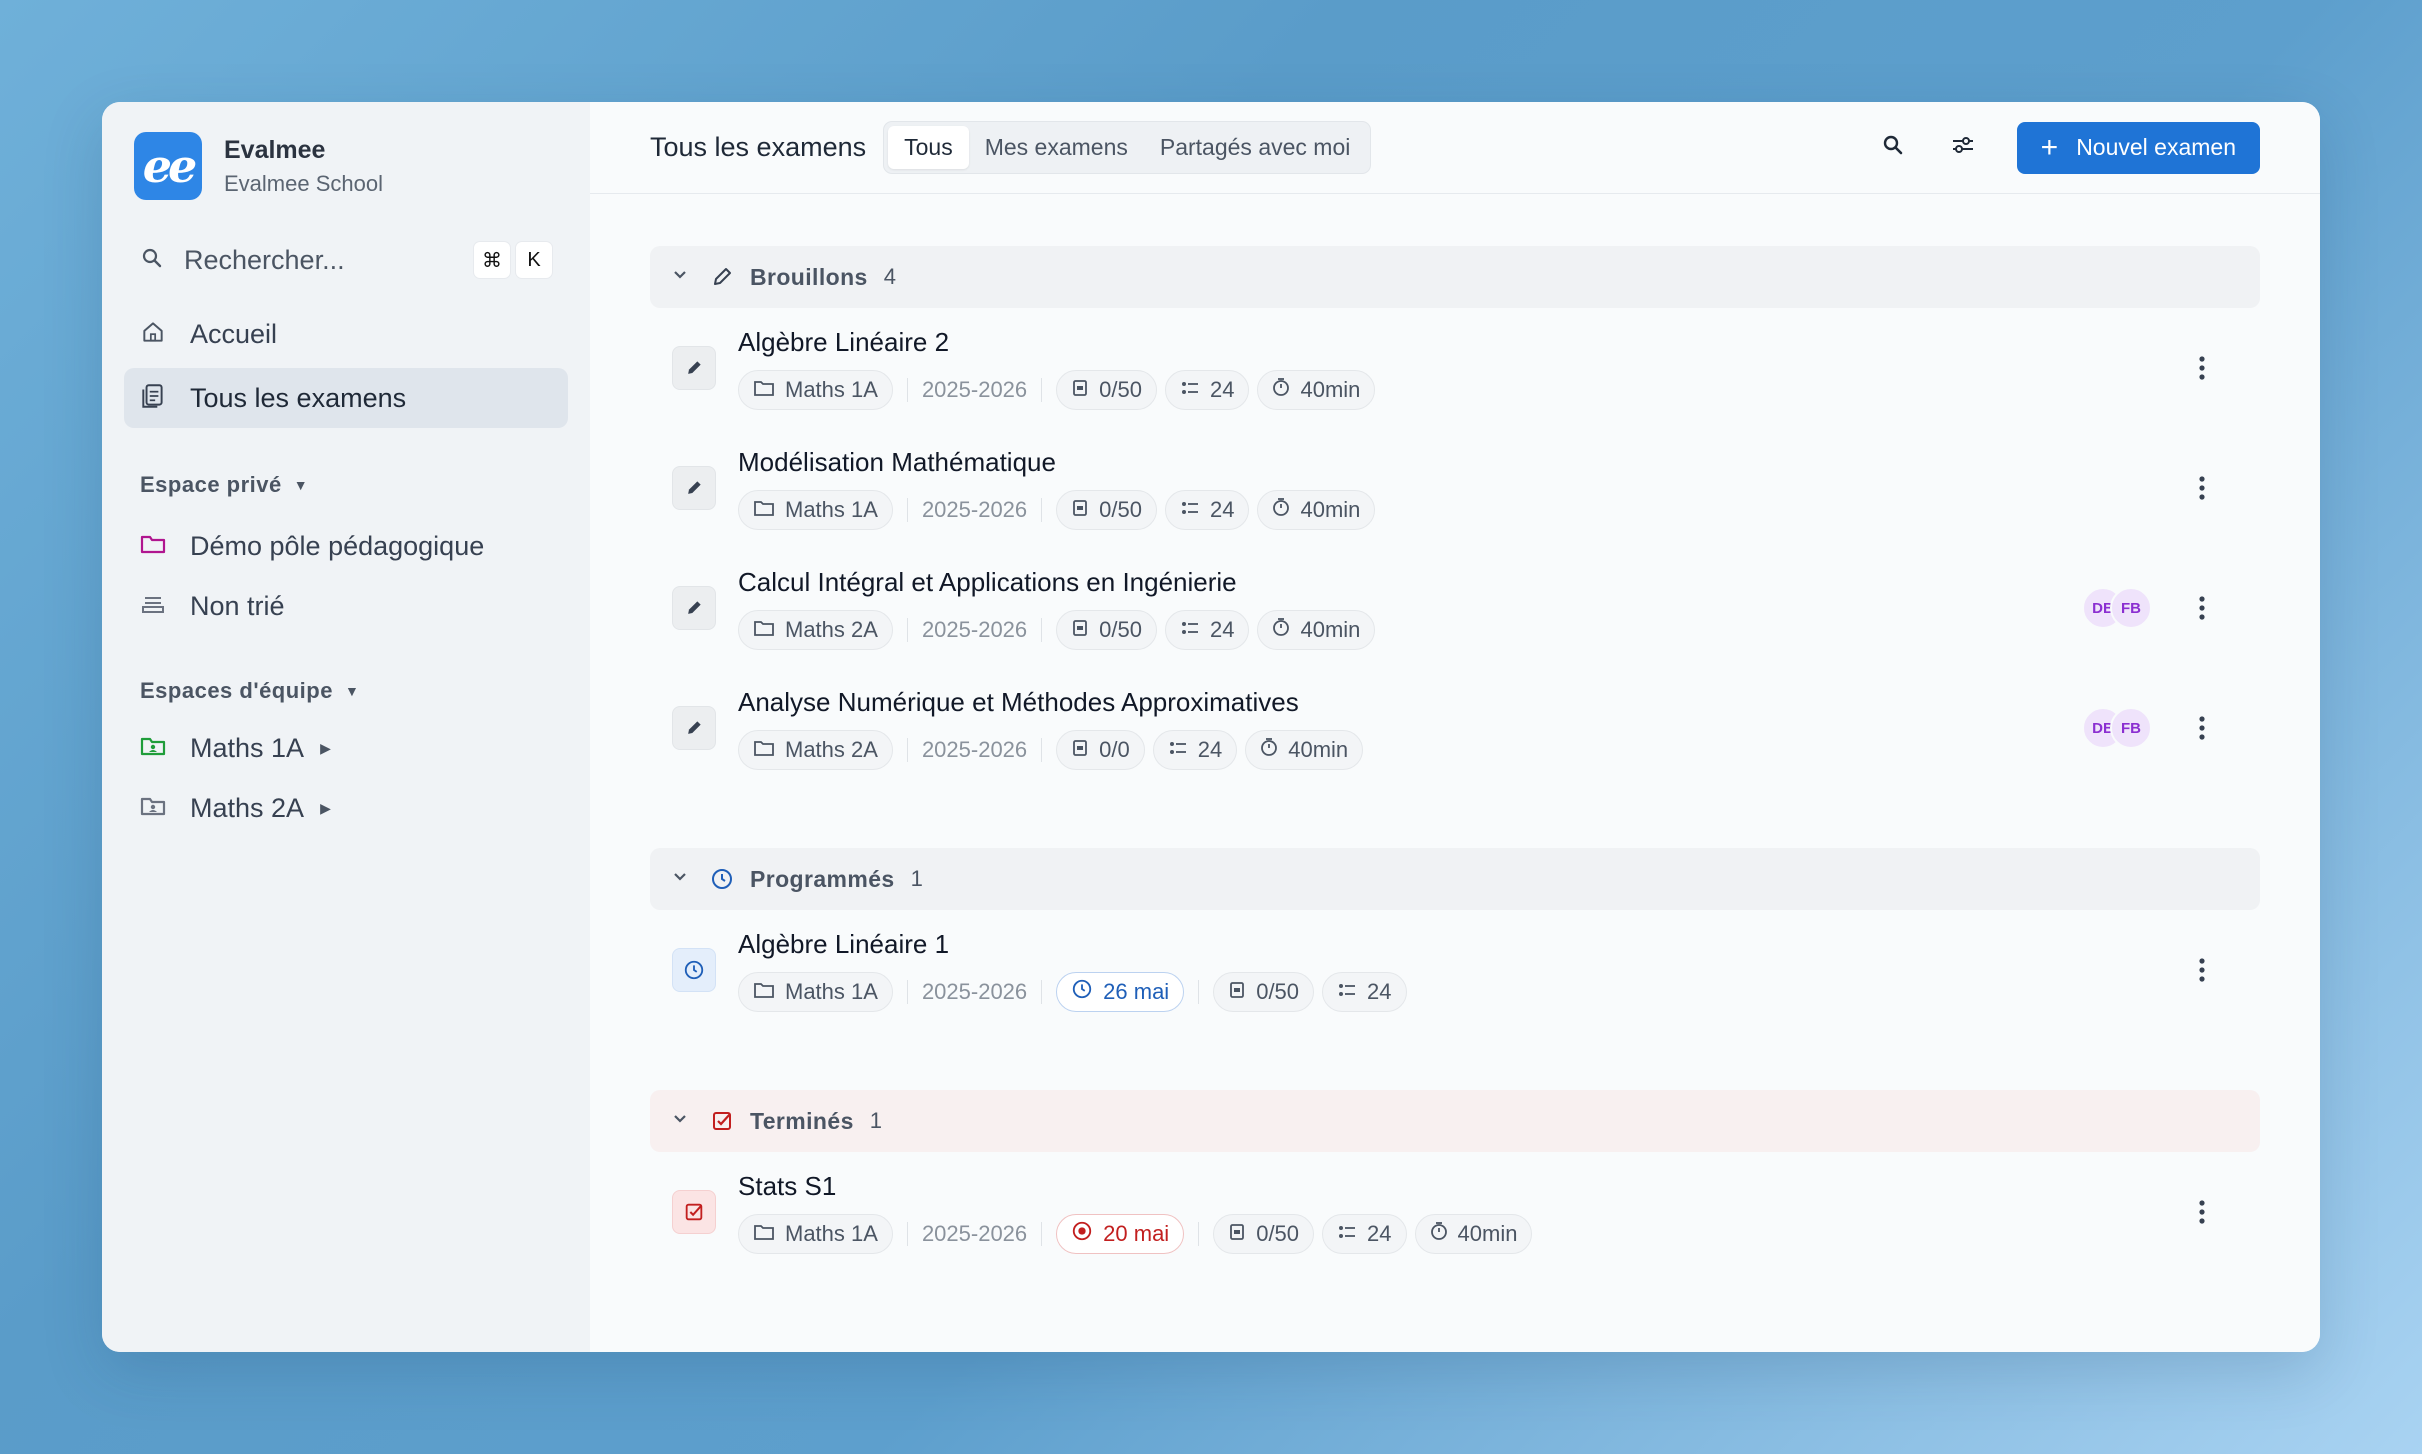  What do you see at coordinates (722, 1121) in the screenshot?
I see `checkbox-icon` at bounding box center [722, 1121].